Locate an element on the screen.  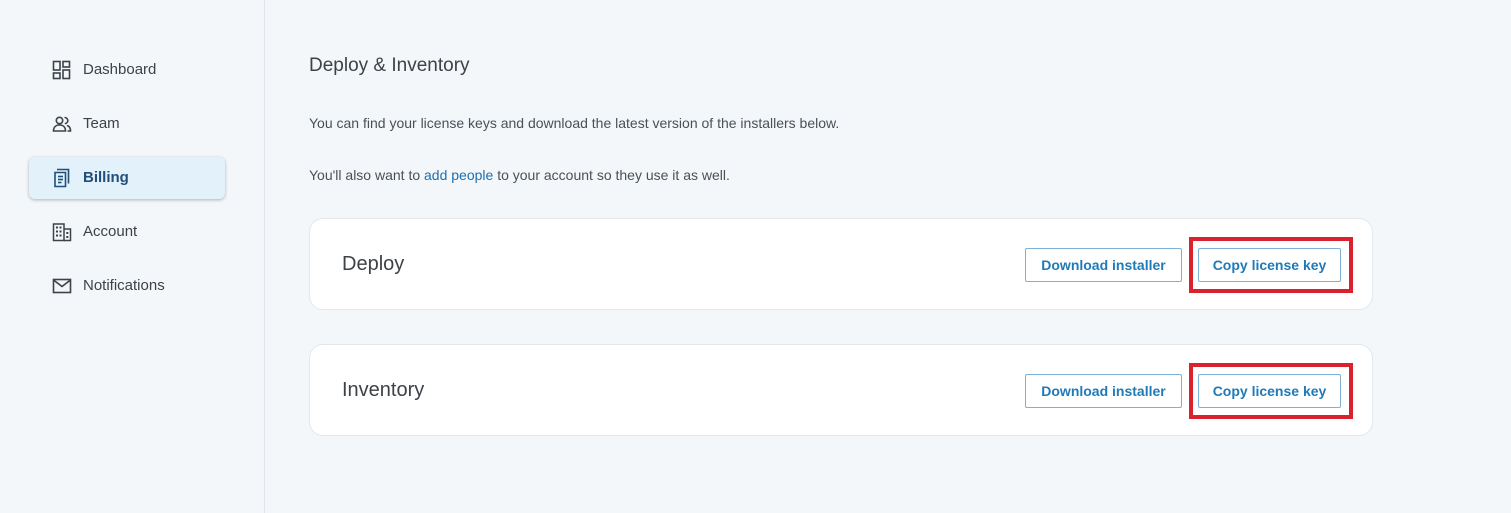
sidebar-item-billing: Billing is located at coordinates (127, 178).